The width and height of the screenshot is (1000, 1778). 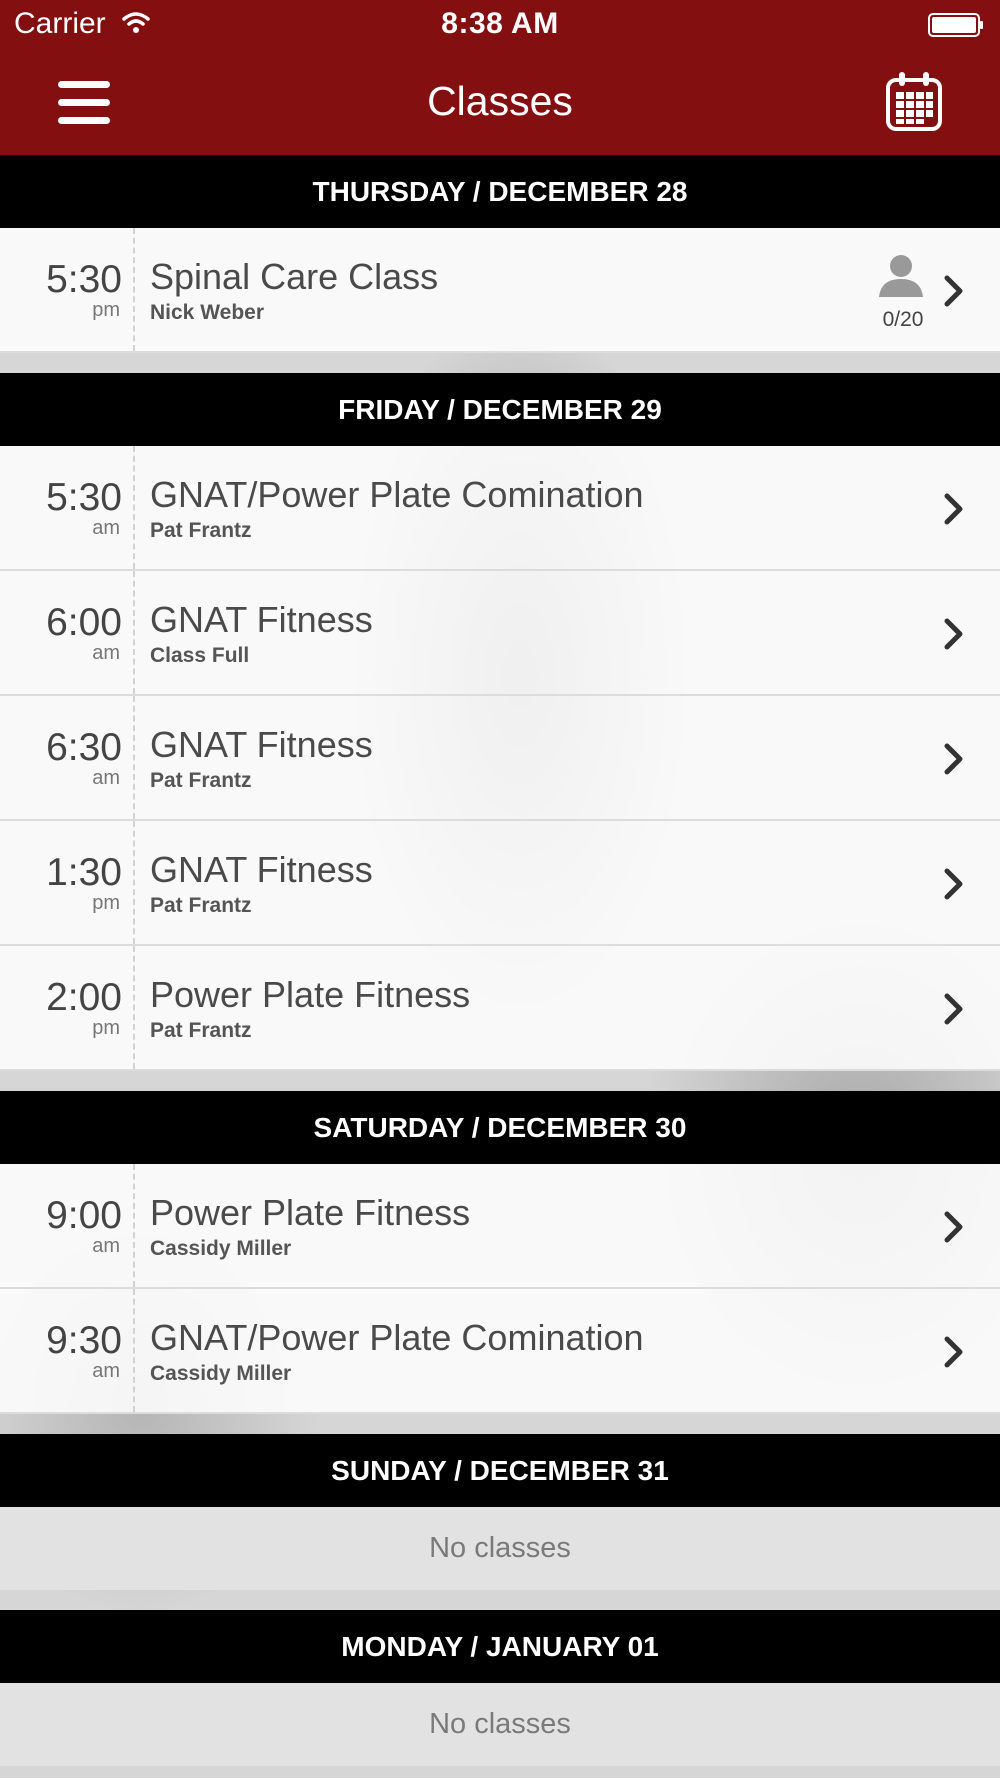 What do you see at coordinates (500, 191) in the screenshot?
I see `day-header: THURSDAY / DECEMBER 28` at bounding box center [500, 191].